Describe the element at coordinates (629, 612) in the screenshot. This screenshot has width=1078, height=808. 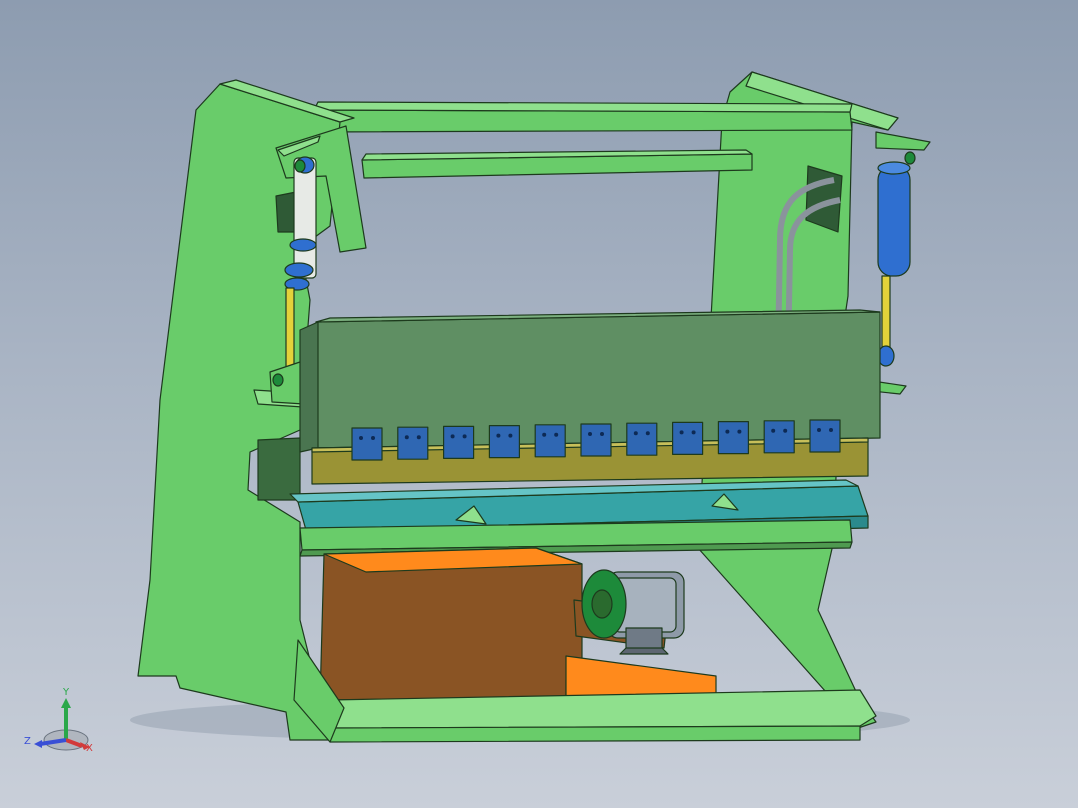
I see `electric-motor` at that location.